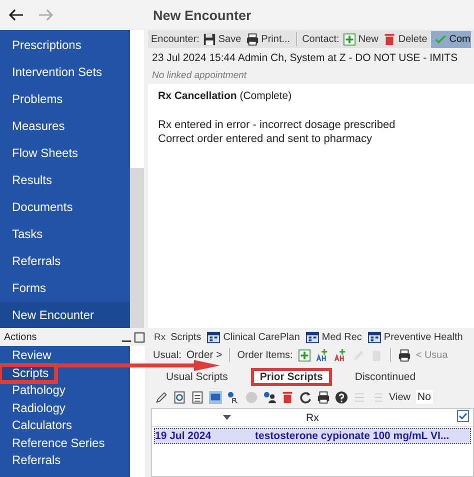 The image size is (474, 477). I want to click on maximize-icon, so click(139, 337).